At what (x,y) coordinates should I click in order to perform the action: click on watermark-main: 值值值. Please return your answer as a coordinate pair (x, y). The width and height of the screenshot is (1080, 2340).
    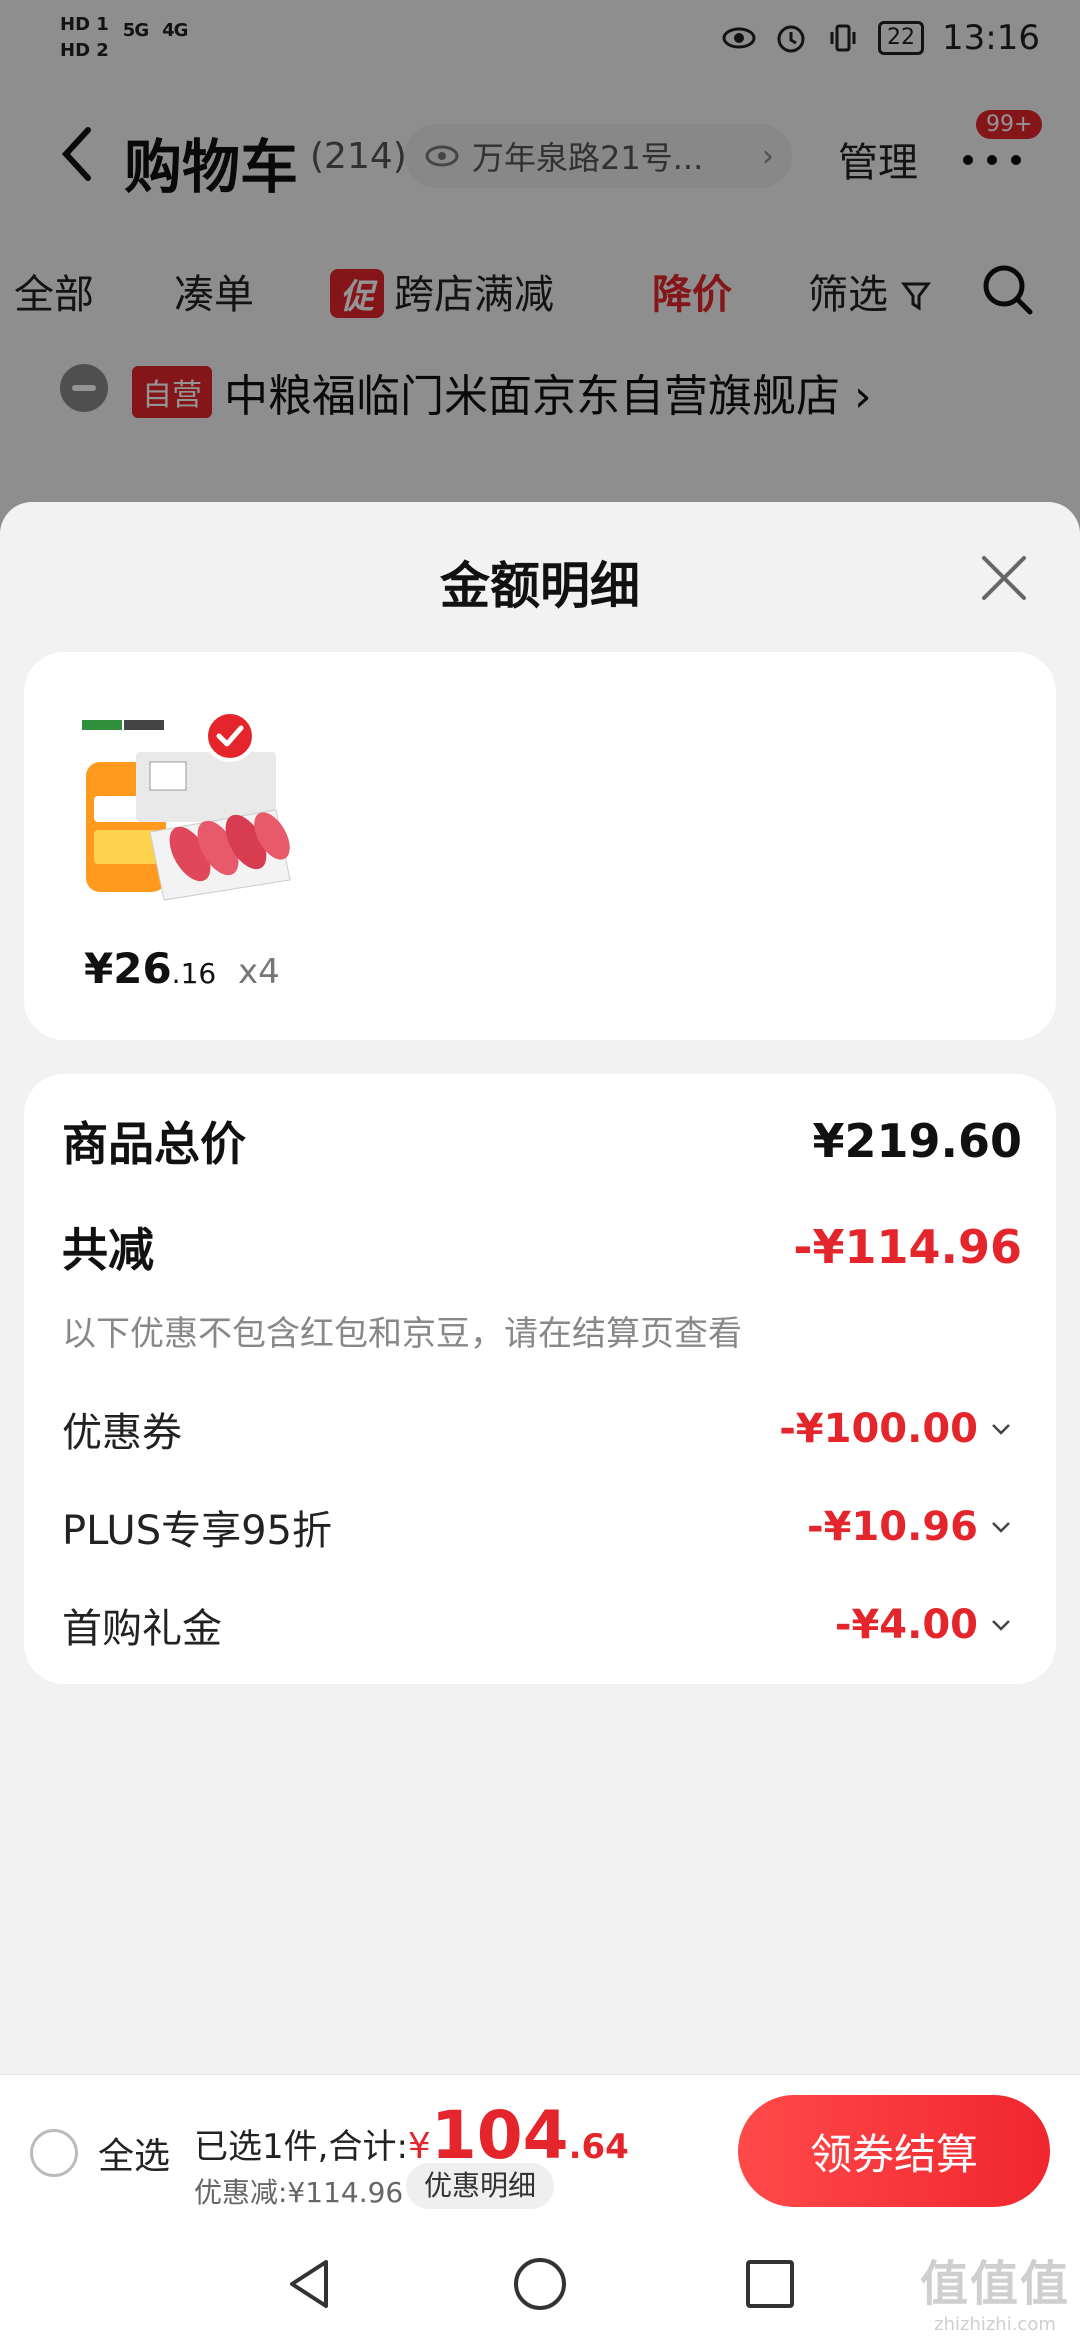
    Looking at the image, I should click on (995, 2284).